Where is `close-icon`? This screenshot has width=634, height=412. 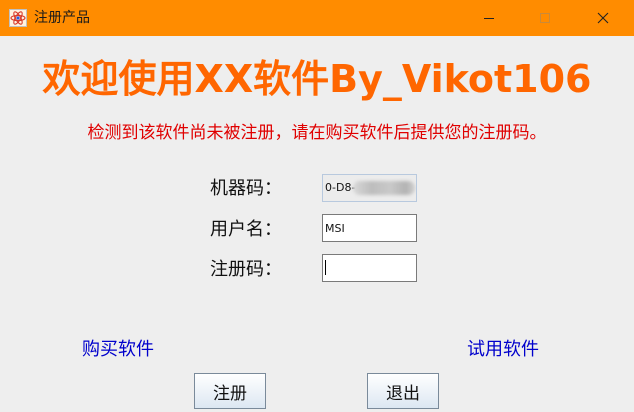 close-icon is located at coordinates (603, 18).